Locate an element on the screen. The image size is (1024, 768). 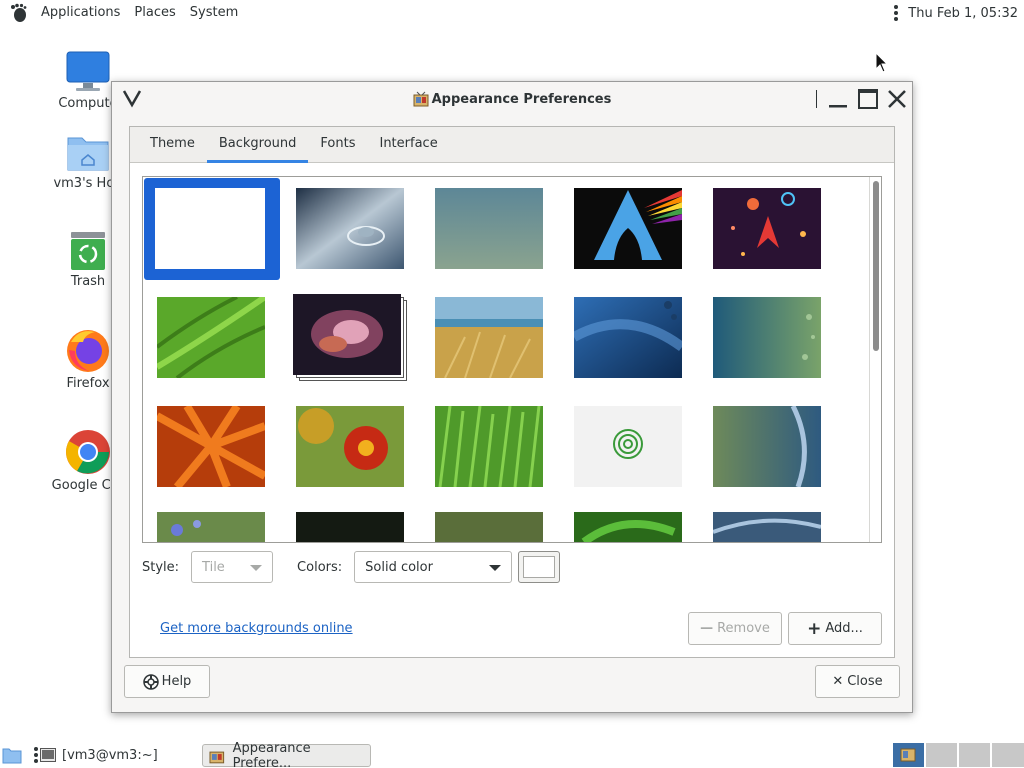
close-x-icon: ✕ is located at coordinates (838, 681).